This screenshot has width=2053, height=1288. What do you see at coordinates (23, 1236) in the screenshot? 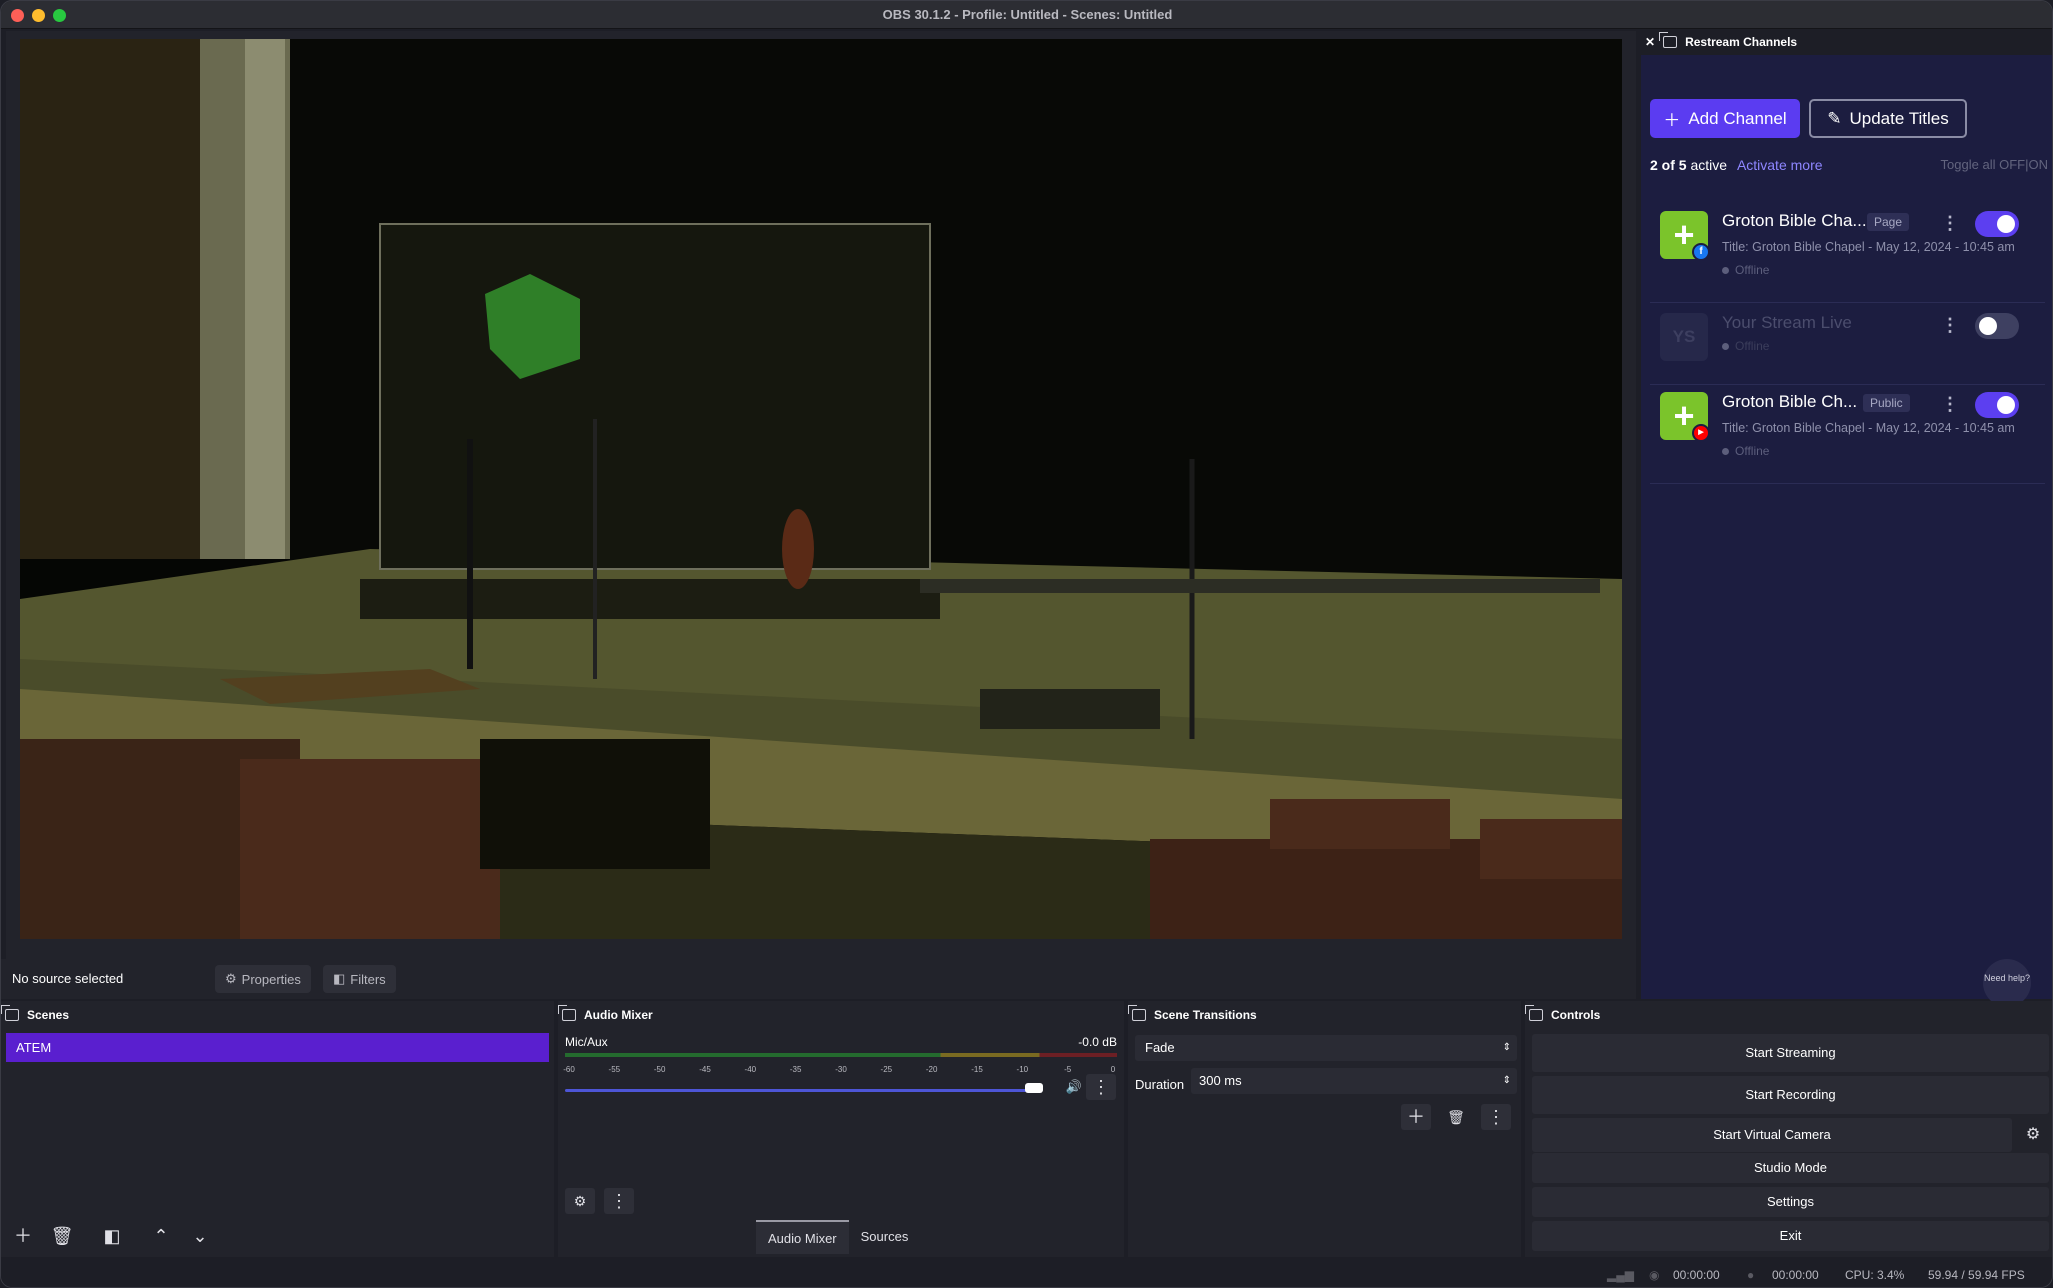
I see `add-scene-icon: ＋` at bounding box center [23, 1236].